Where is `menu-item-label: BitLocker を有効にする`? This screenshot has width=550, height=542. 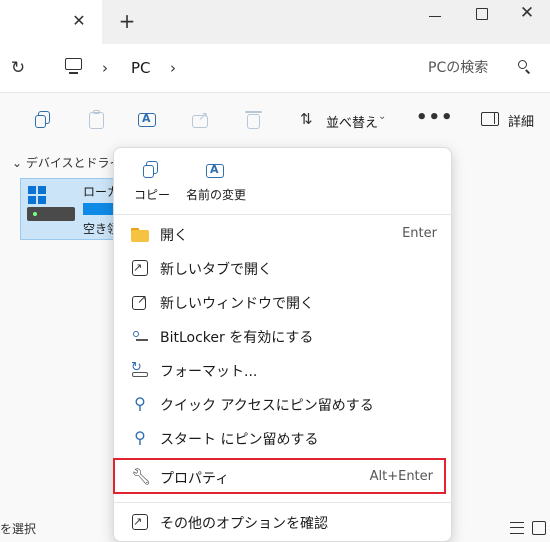
menu-item-label: BitLocker を有効にする is located at coordinates (237, 338).